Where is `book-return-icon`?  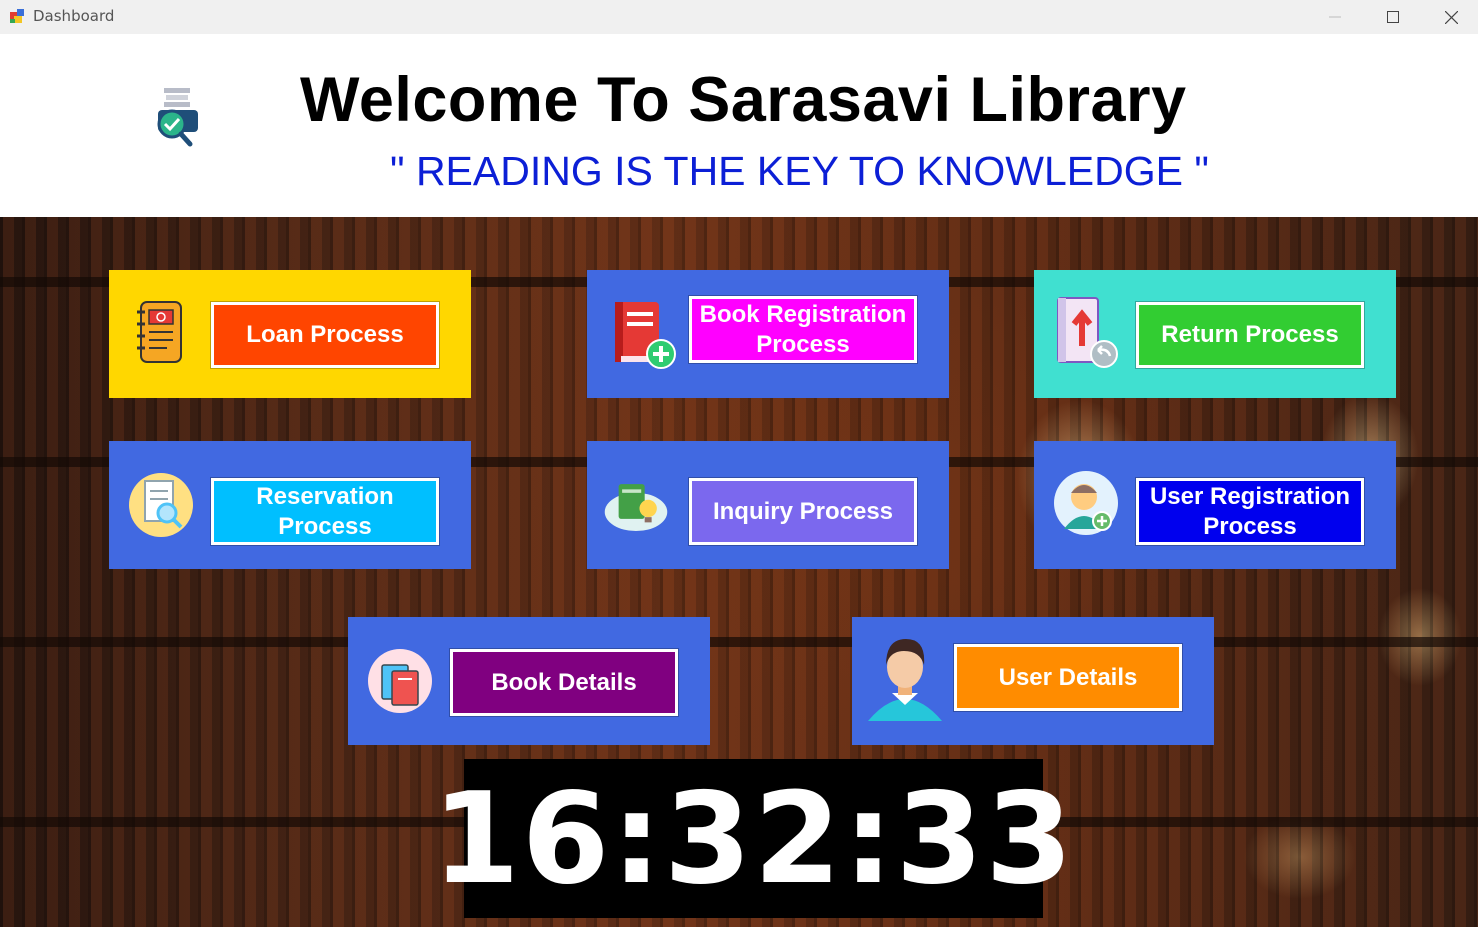
book-return-icon is located at coordinates (1087, 332).